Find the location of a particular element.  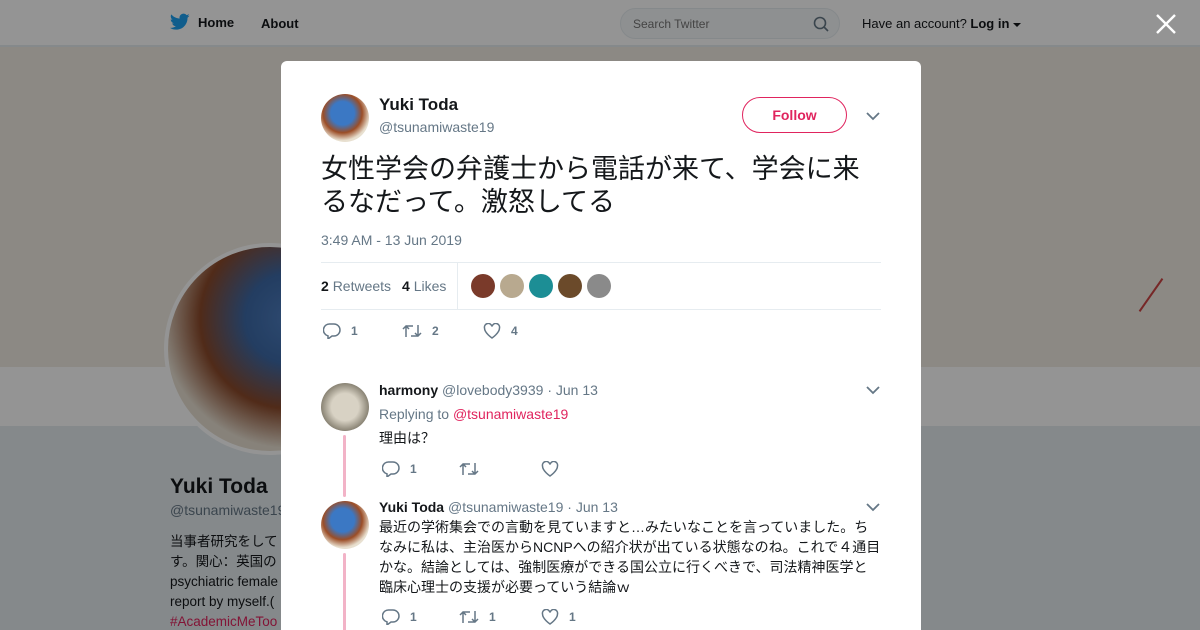

retweet-action is located at coordinates (474, 469).